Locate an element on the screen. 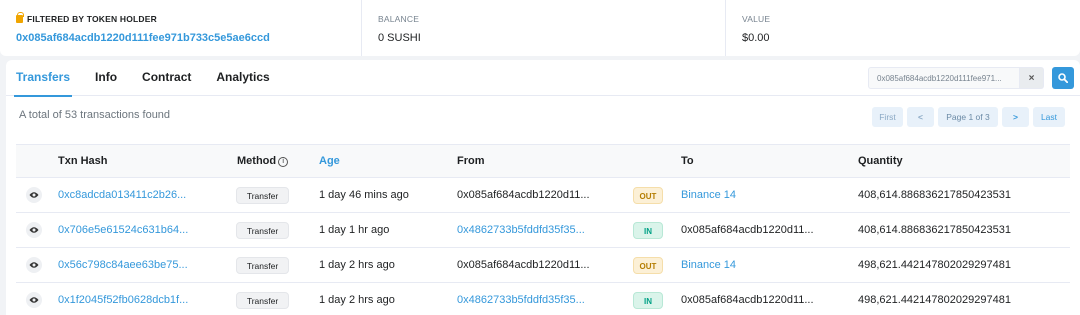  balance-label: BALANCE is located at coordinates (399, 19).